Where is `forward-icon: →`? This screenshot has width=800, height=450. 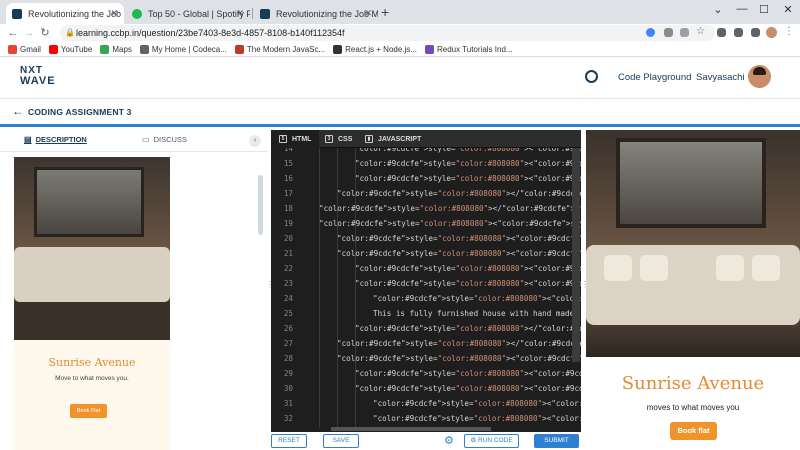
forward-icon: → is located at coordinates (29, 33).